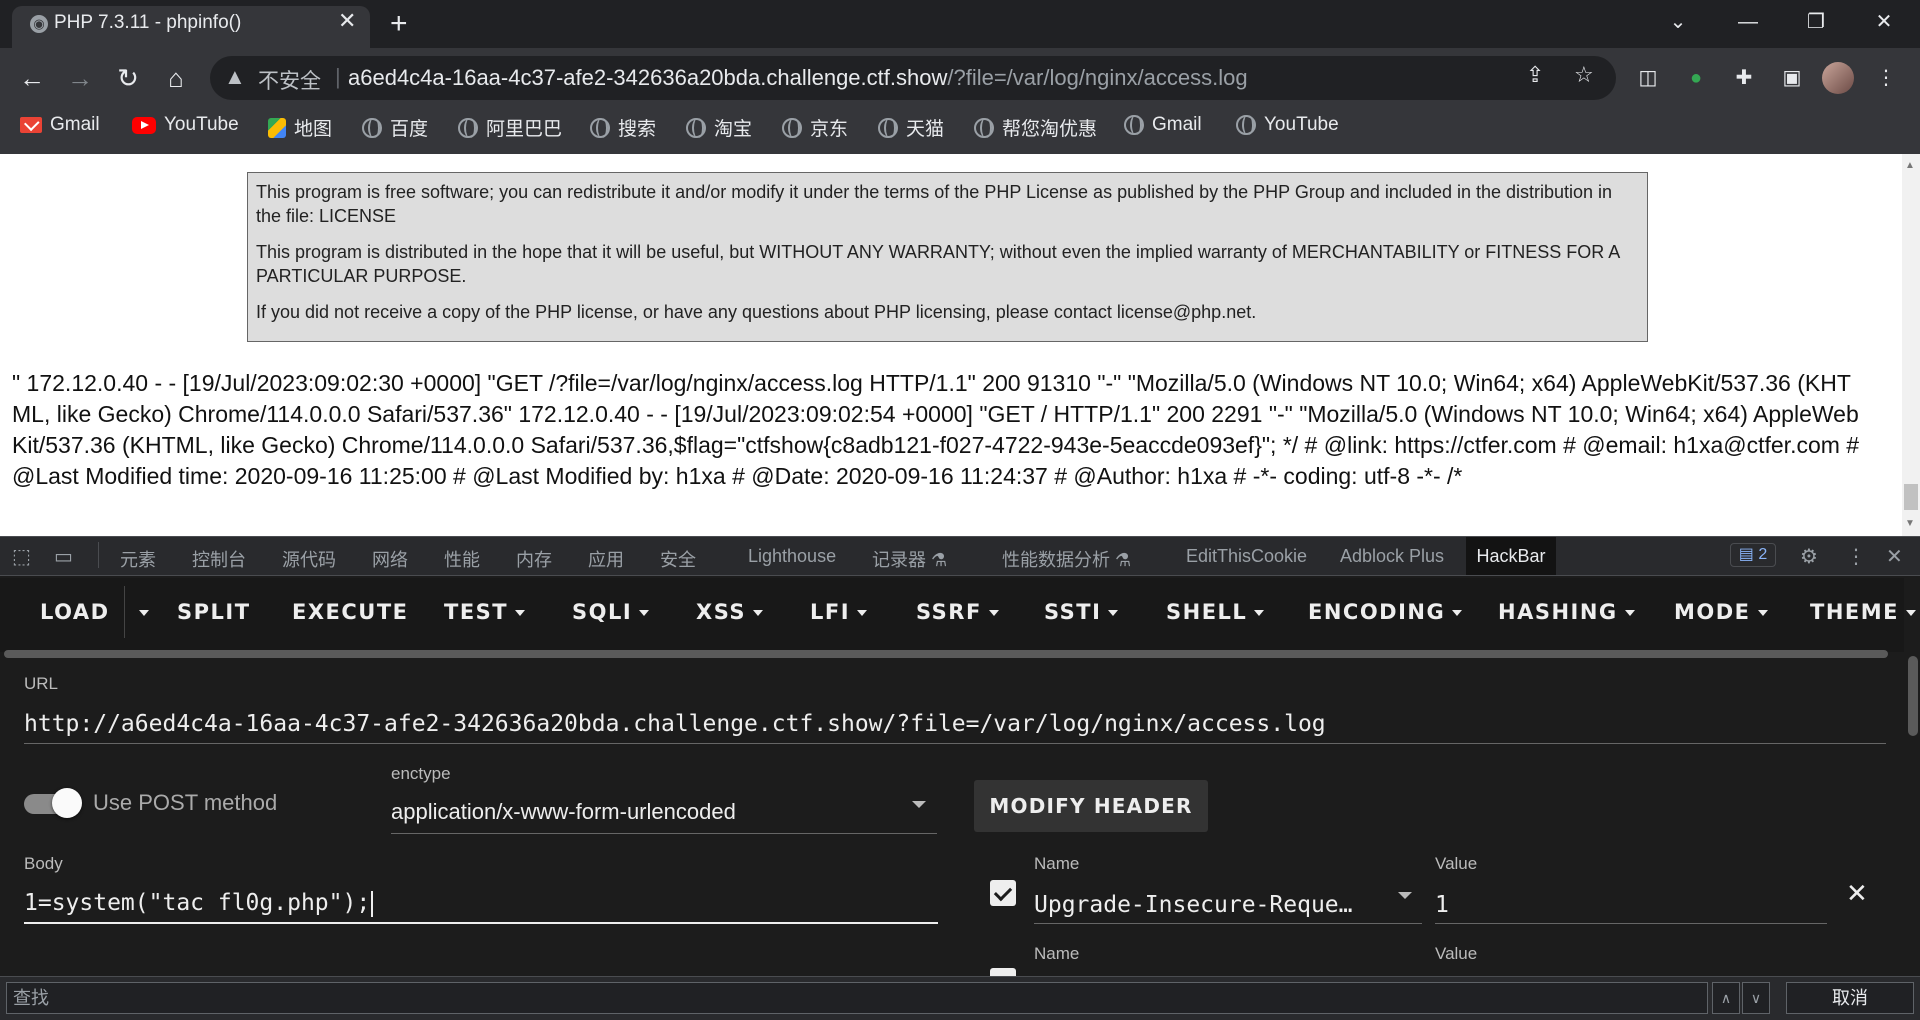 The width and height of the screenshot is (1920, 1020). I want to click on side-panel-icon: ▣, so click(1792, 78).